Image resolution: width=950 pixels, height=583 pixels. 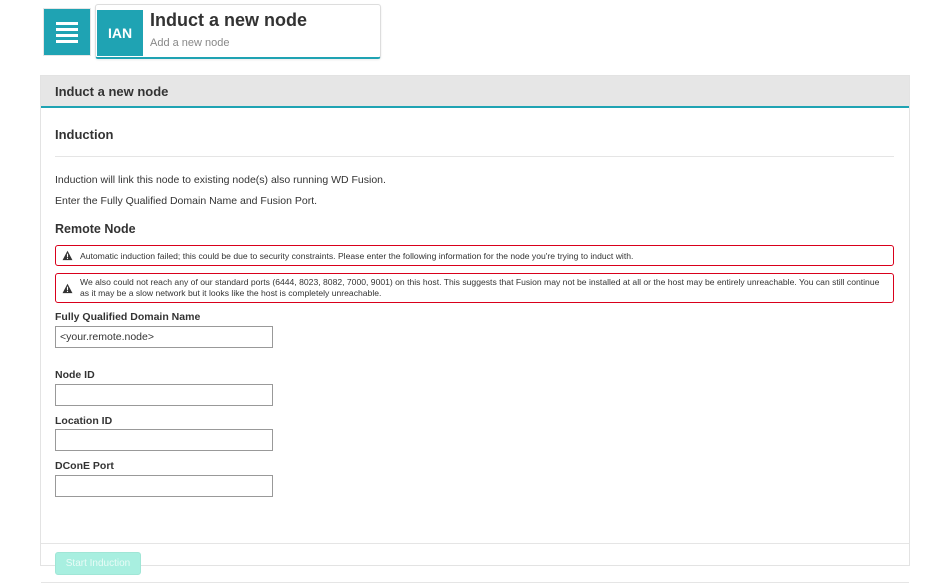 I want to click on menu-button, so click(x=67, y=32).